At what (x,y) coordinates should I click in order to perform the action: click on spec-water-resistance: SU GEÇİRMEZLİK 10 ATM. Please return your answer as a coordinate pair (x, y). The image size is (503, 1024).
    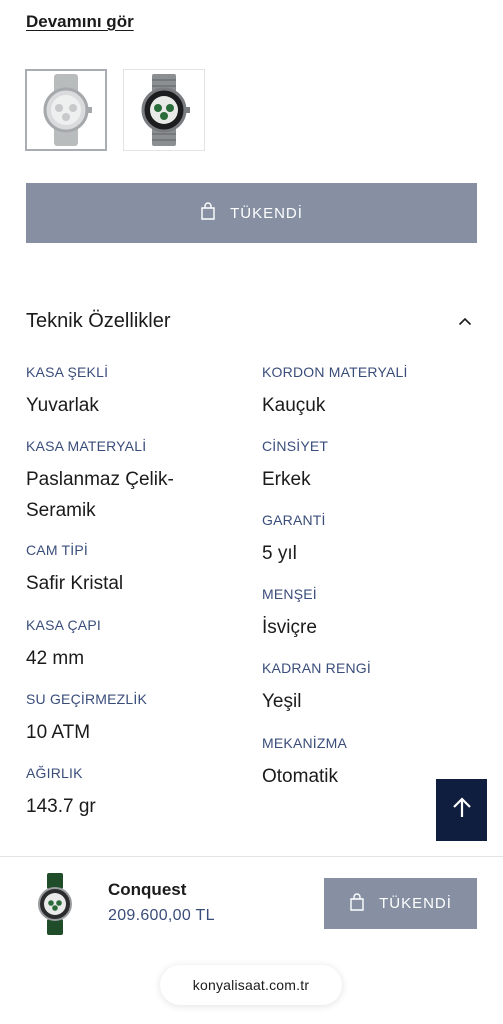
    Looking at the image, I should click on (86, 719).